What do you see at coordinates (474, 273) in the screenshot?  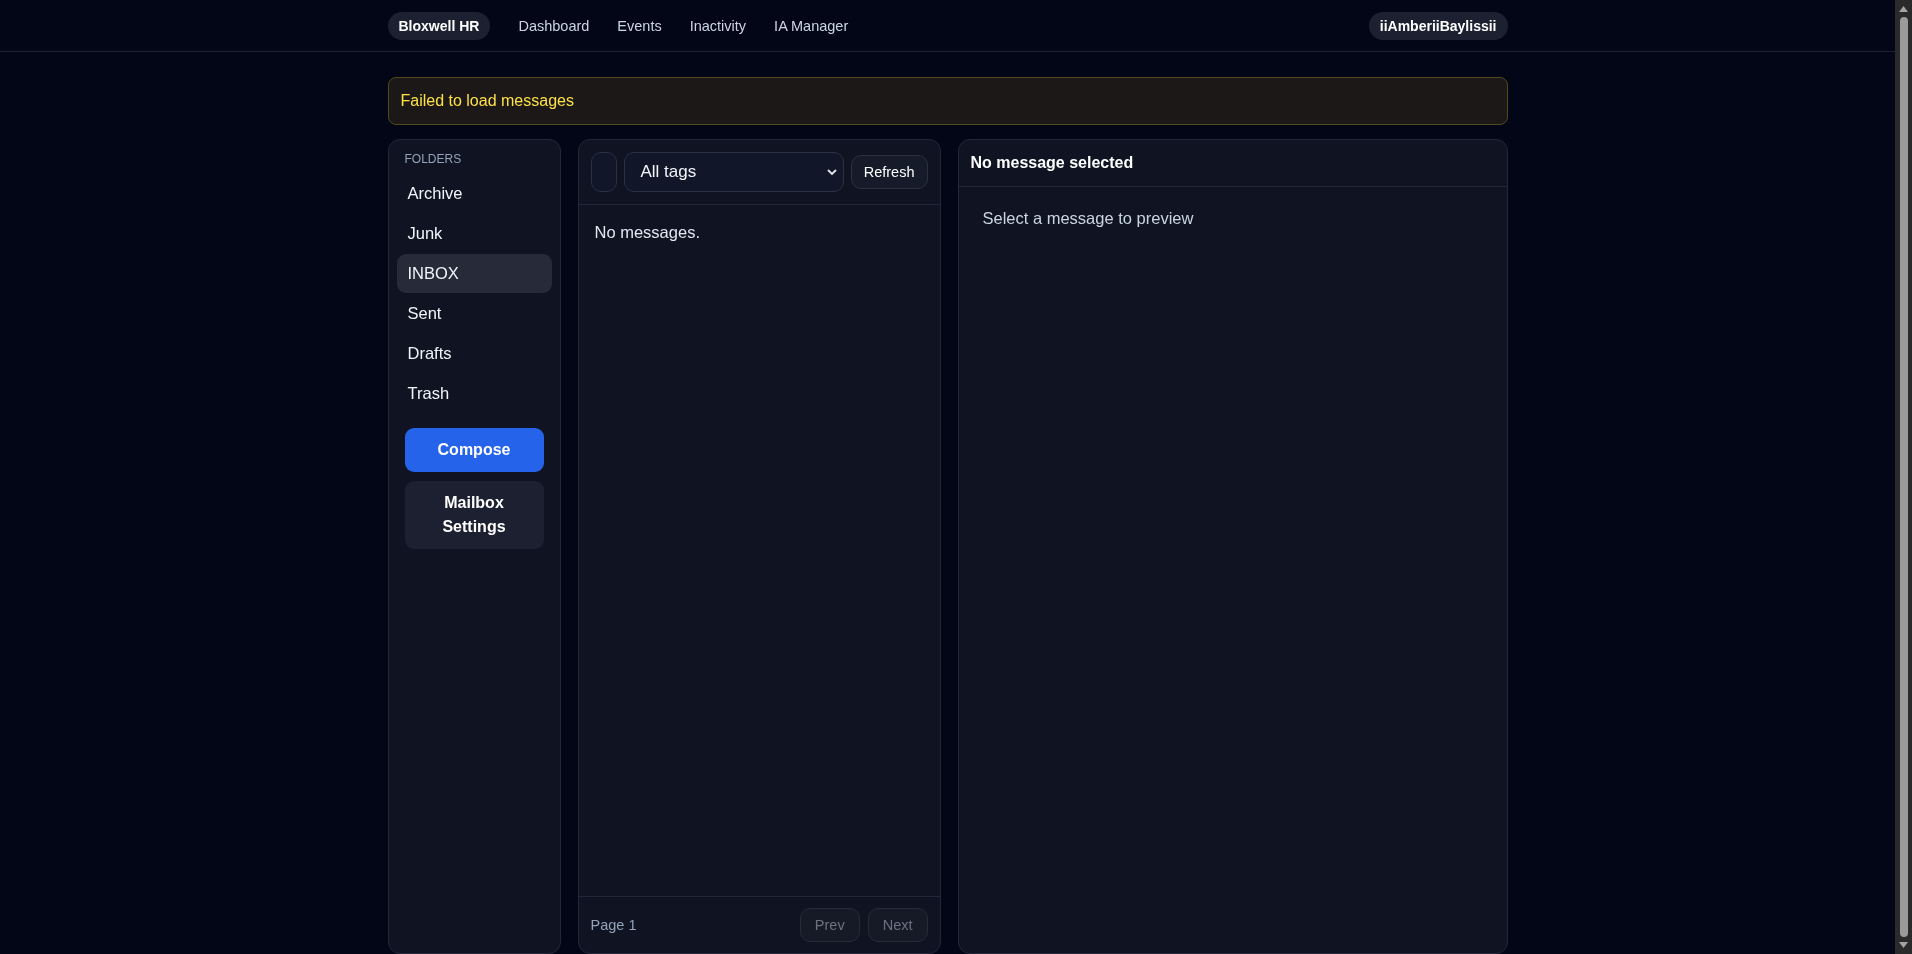 I see `folder-item: INBOX` at bounding box center [474, 273].